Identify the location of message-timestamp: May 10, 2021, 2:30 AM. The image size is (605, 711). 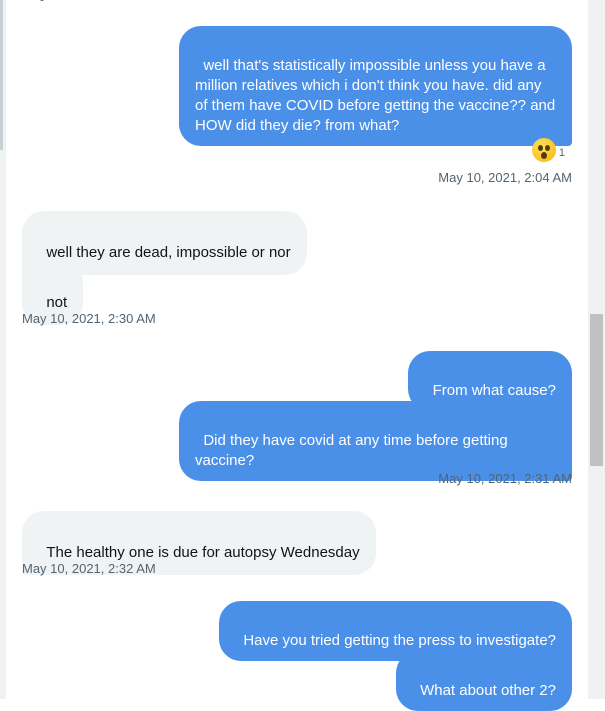
(89, 318).